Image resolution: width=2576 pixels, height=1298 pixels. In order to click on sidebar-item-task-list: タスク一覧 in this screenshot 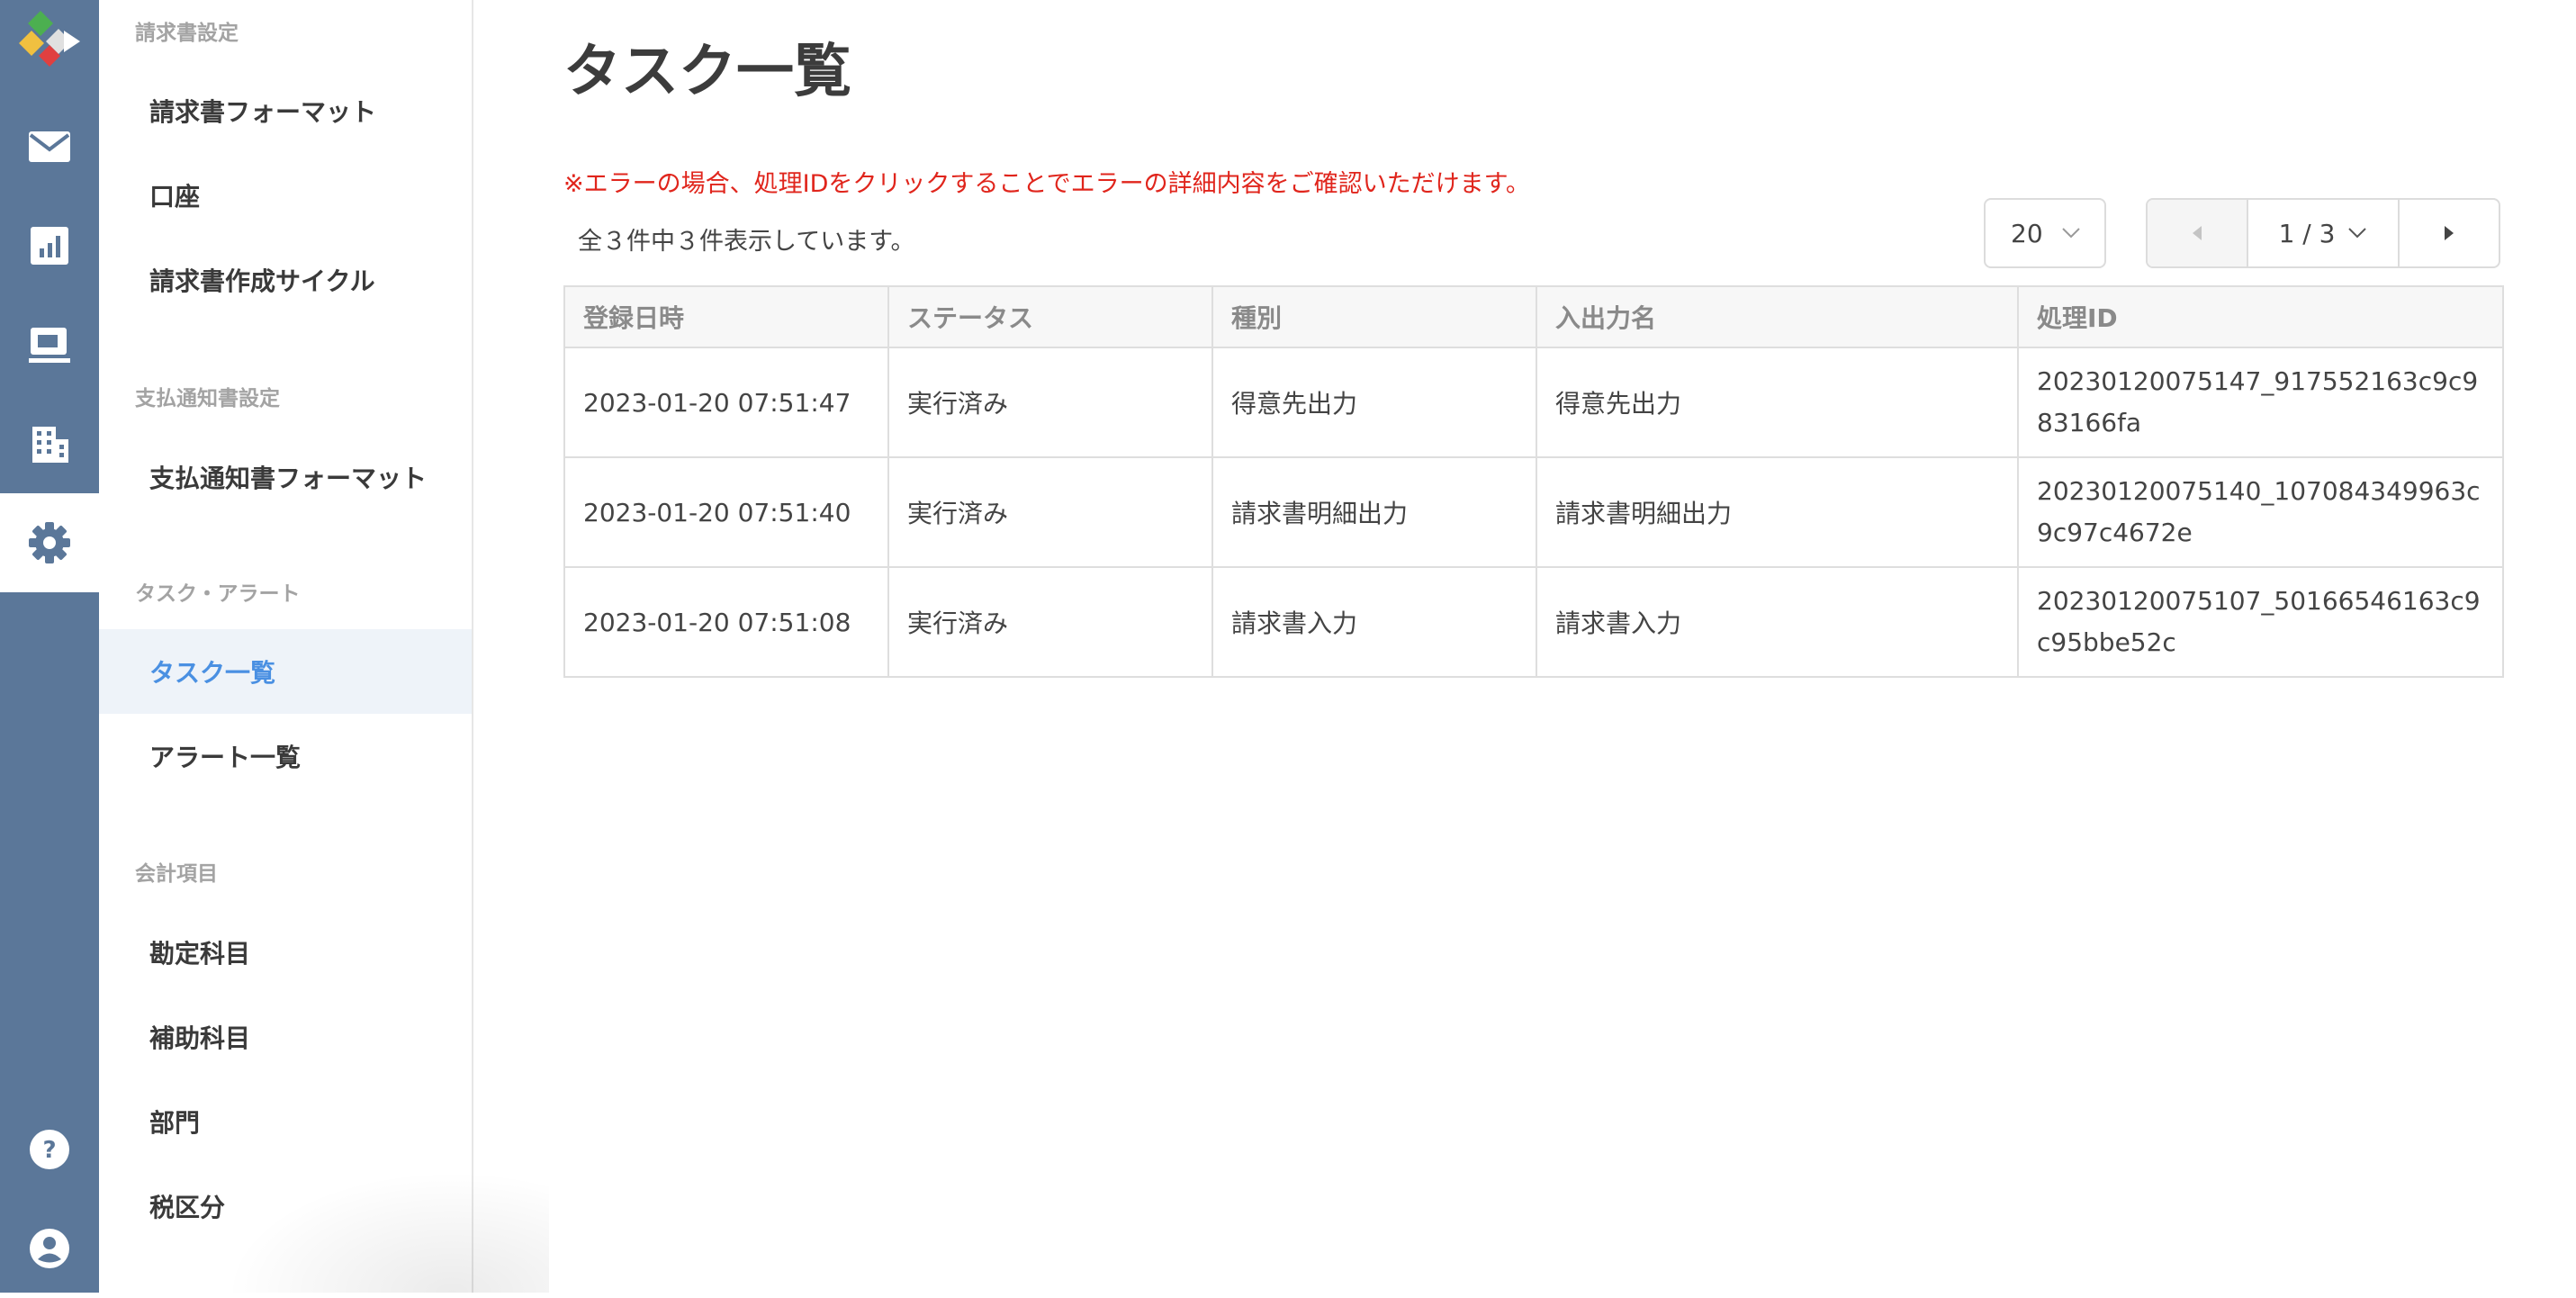, I will do `click(285, 671)`.